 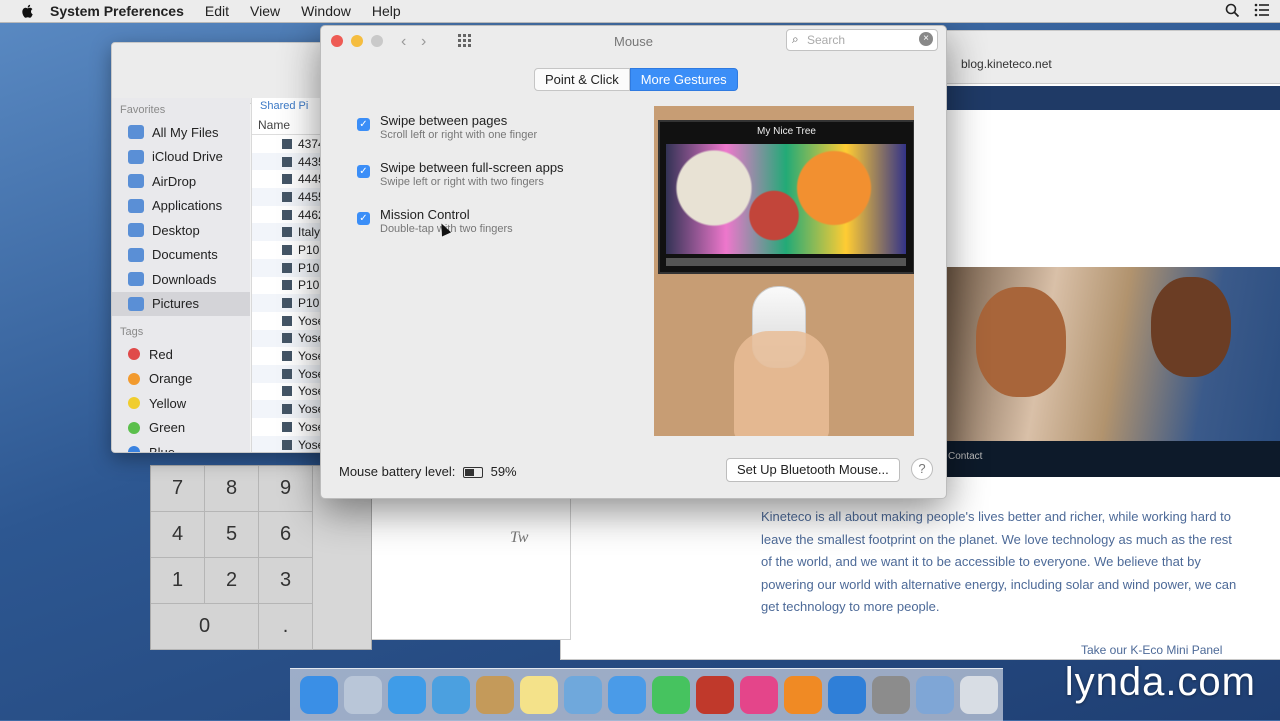 What do you see at coordinates (265, 11) in the screenshot?
I see `menu-view: View` at bounding box center [265, 11].